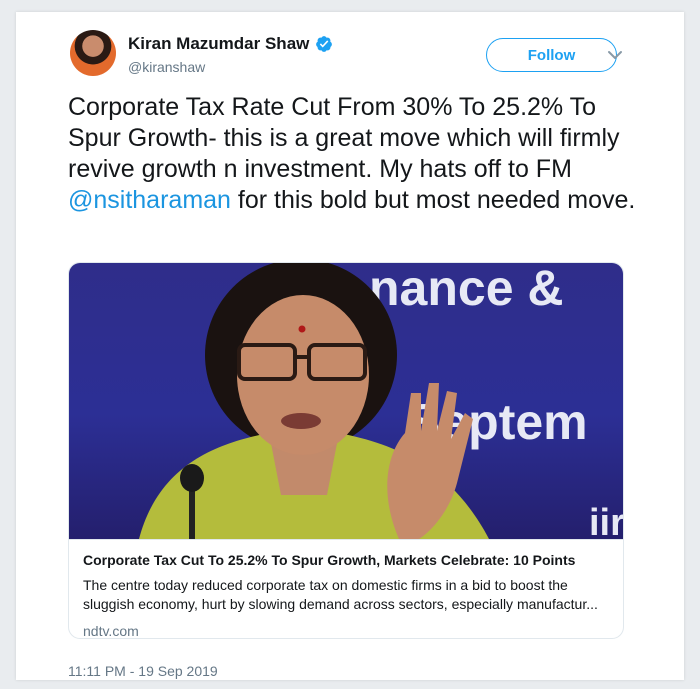  I want to click on author-handle: @kiranshaw, so click(166, 67).